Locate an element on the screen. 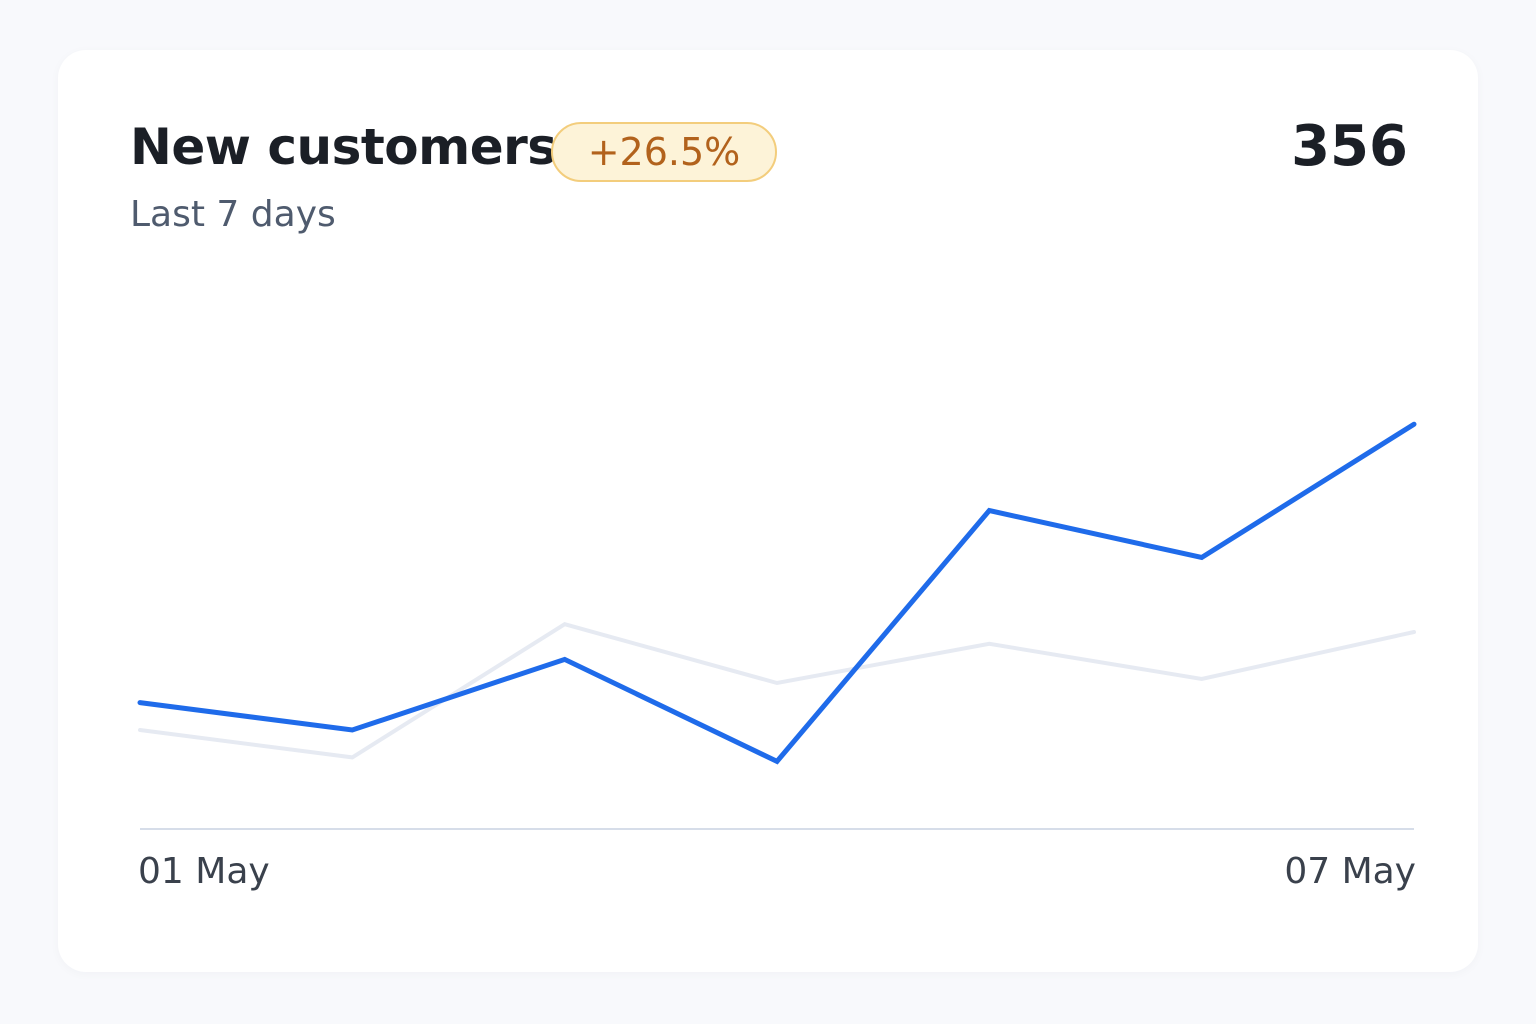 The image size is (1536, 1024). total-value: 356 is located at coordinates (1349, 146).